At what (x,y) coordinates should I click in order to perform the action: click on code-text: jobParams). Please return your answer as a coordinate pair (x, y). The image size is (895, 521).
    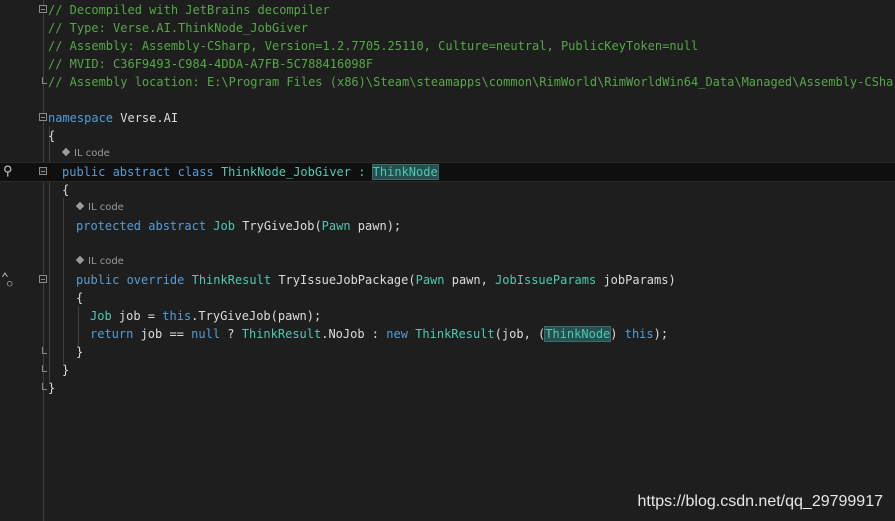
    Looking at the image, I should click on (636, 280).